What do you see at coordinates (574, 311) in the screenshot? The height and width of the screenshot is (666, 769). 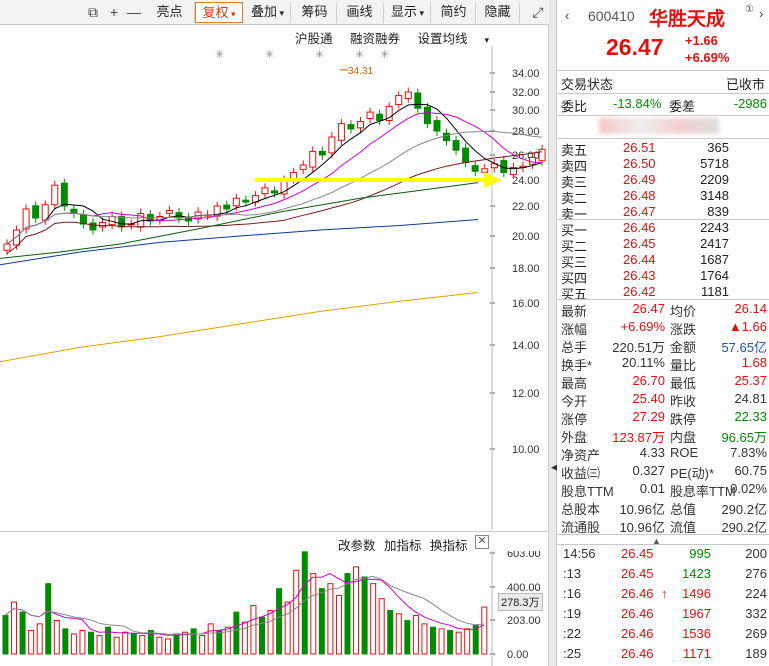 I see `stat-label: 最新` at bounding box center [574, 311].